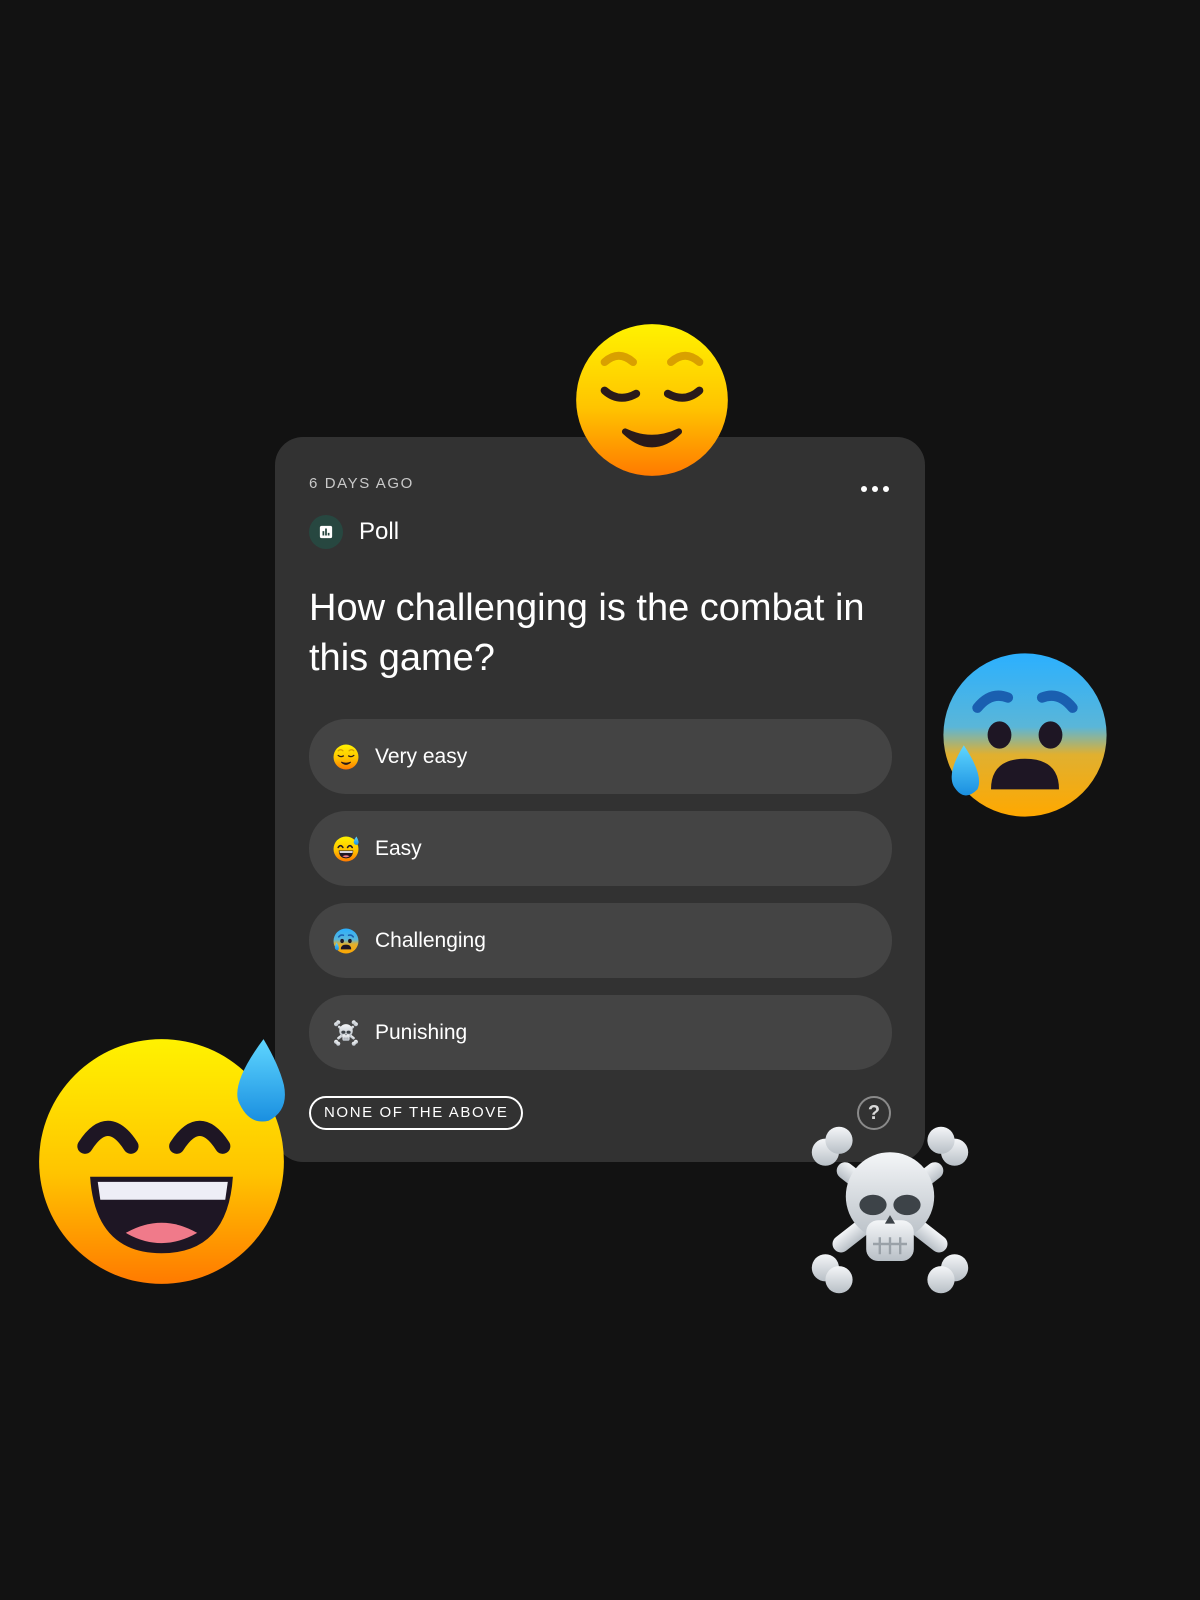 This screenshot has width=1200, height=1600. What do you see at coordinates (416, 1113) in the screenshot?
I see `none-of-the-above-button: NONE OF THE ABOVE` at bounding box center [416, 1113].